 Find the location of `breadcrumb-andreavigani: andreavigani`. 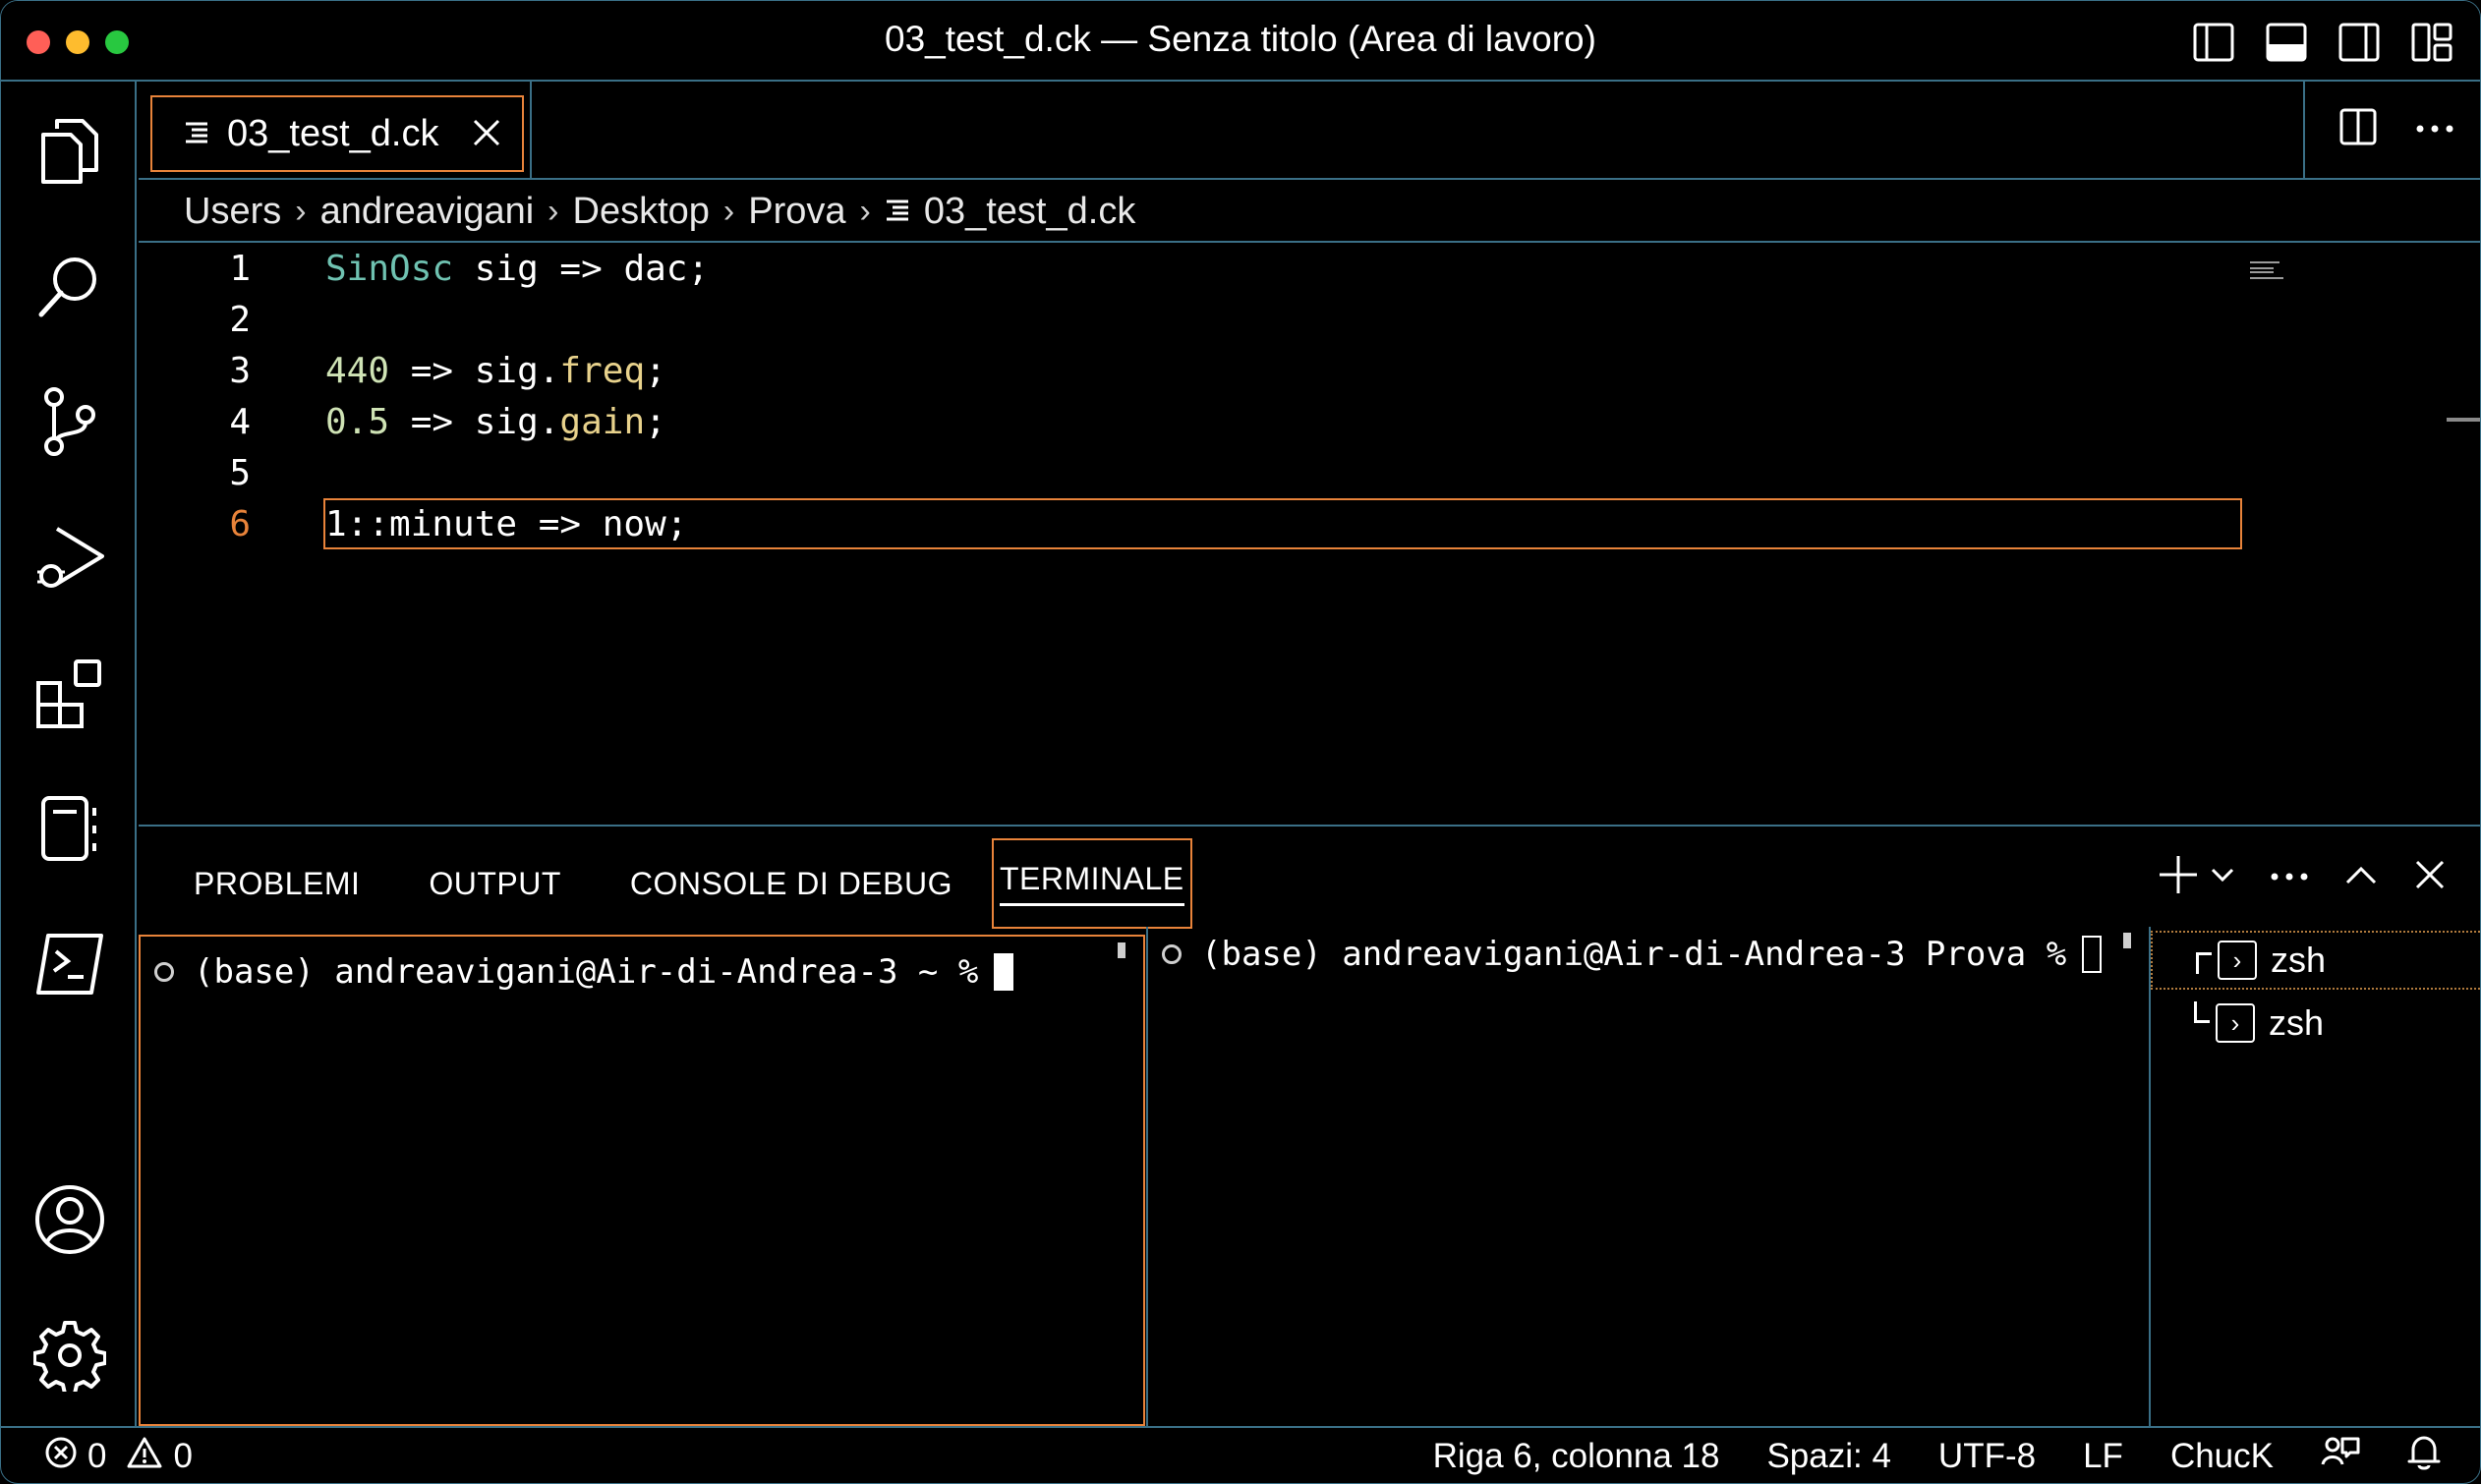

breadcrumb-andreavigani: andreavigani is located at coordinates (427, 212).